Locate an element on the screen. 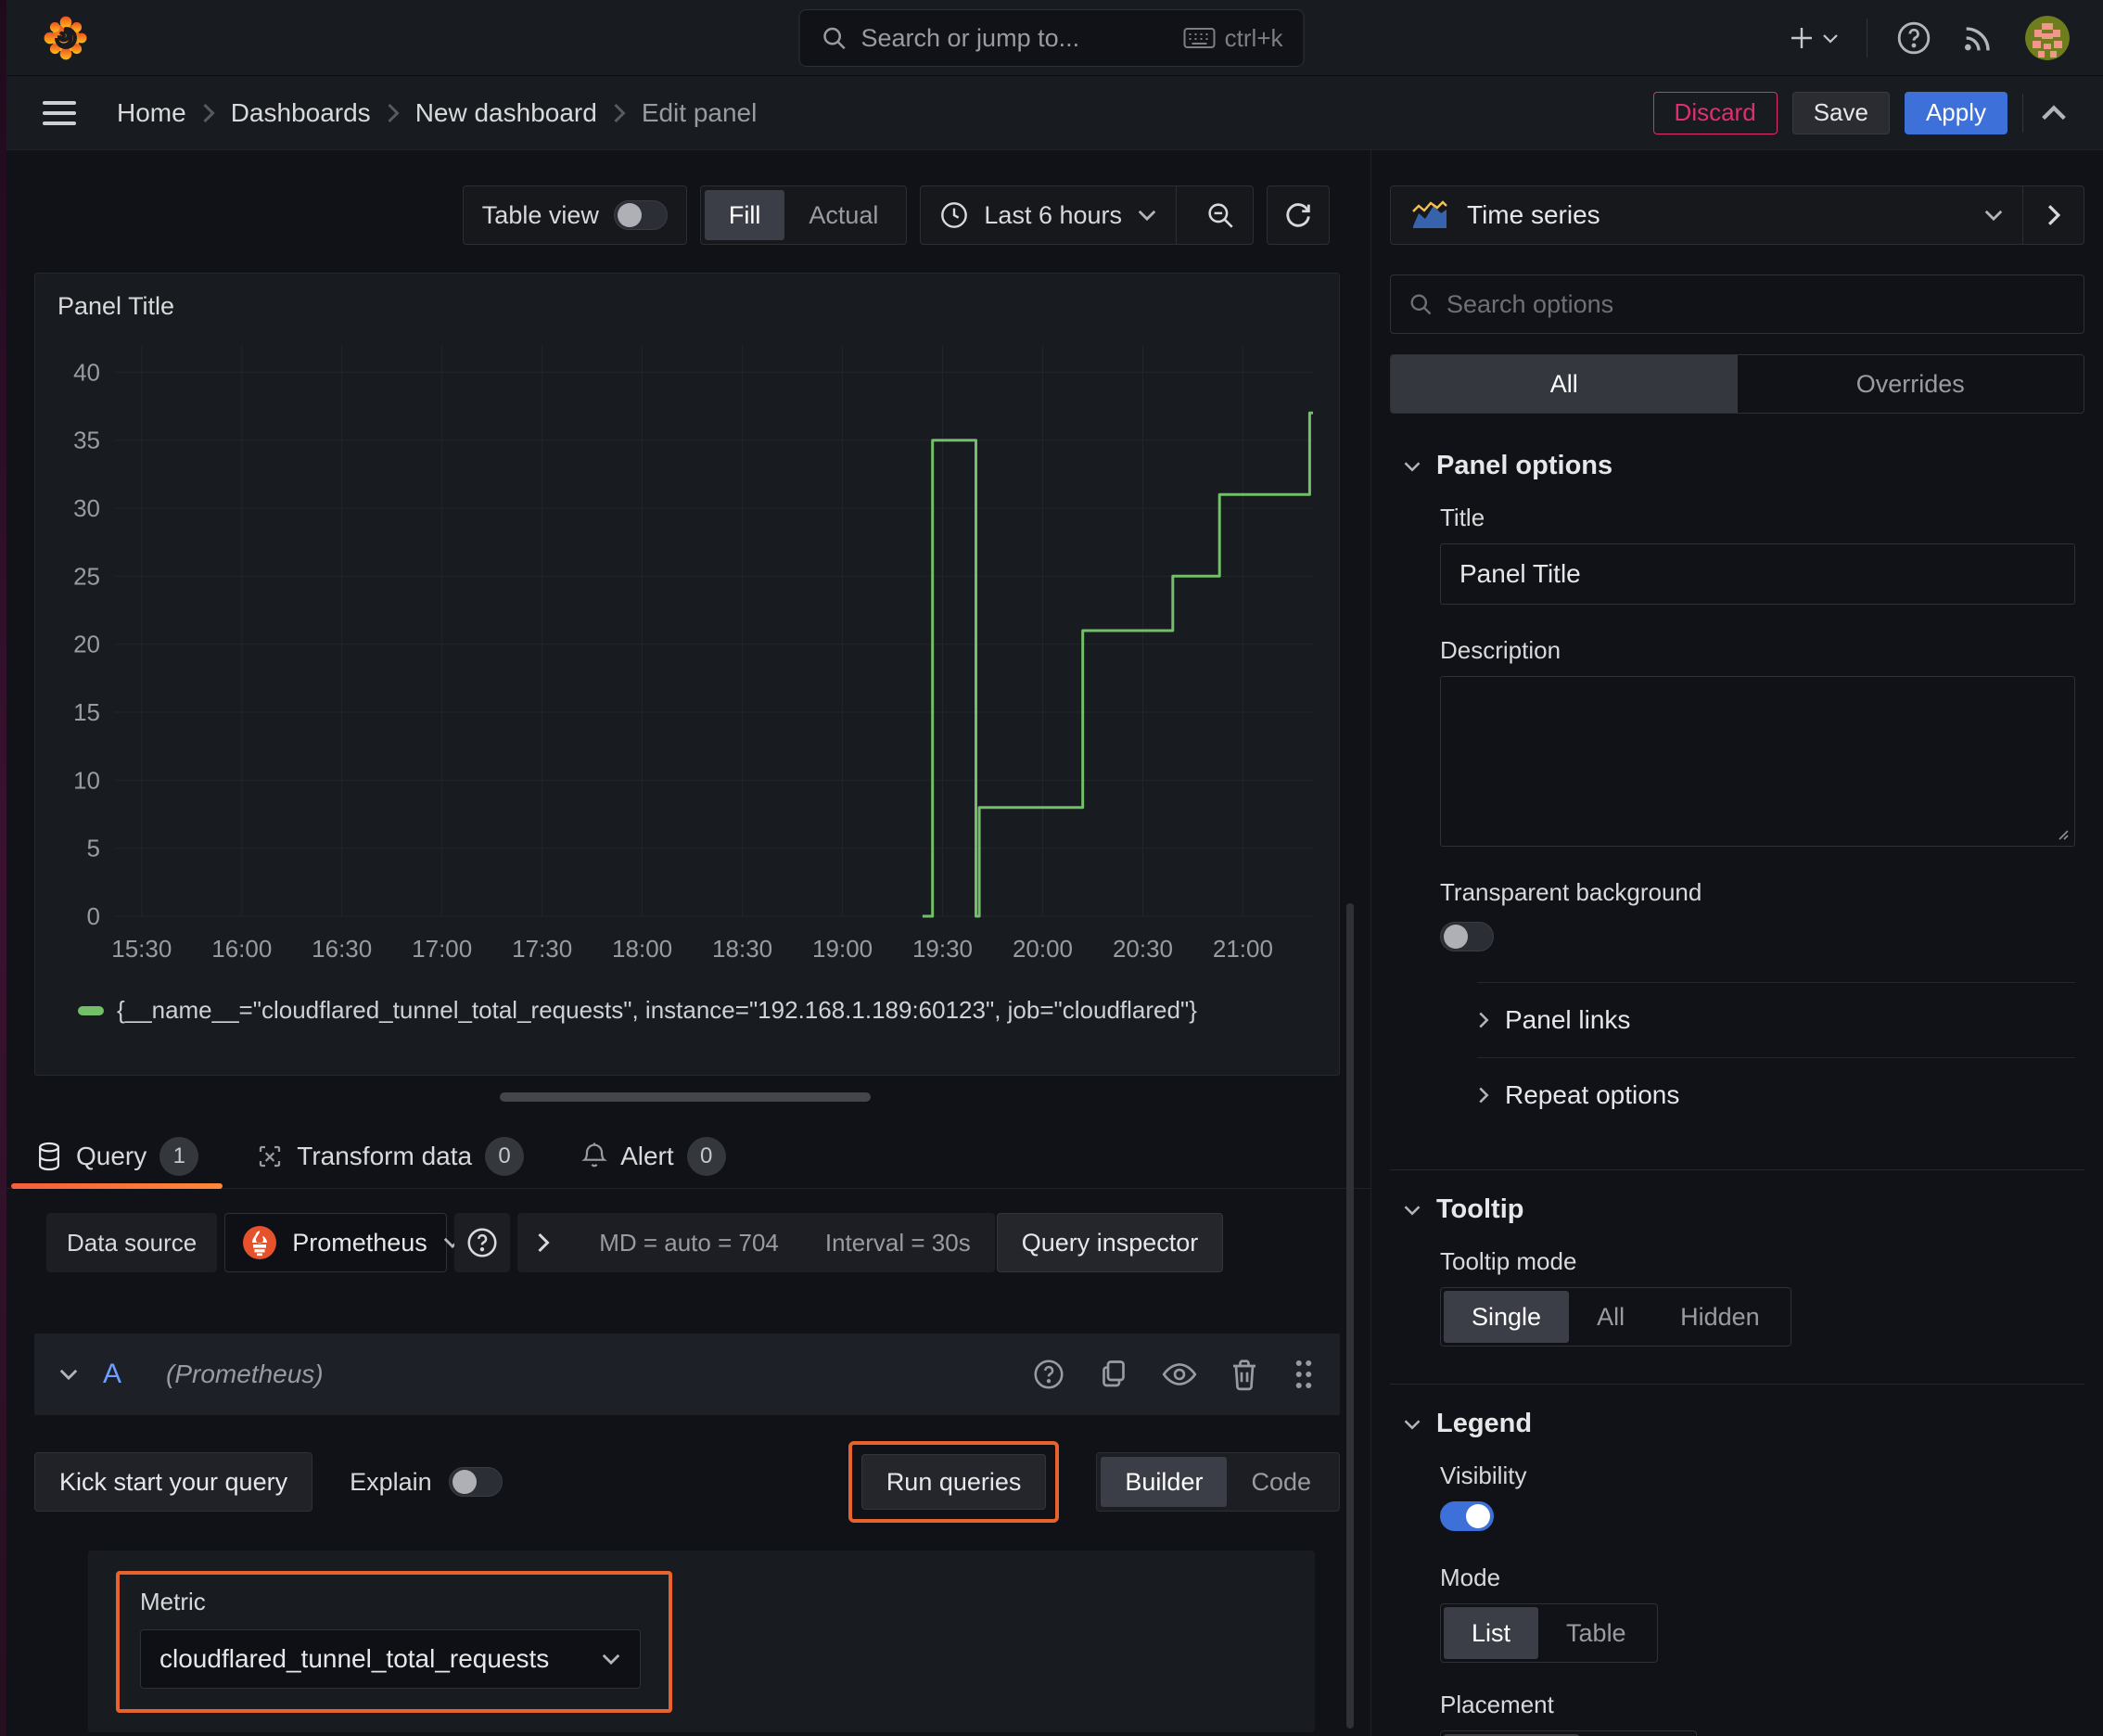 The image size is (2103, 1736). collapsed-options: Panel links Repeat options is located at coordinates (1757, 1057).